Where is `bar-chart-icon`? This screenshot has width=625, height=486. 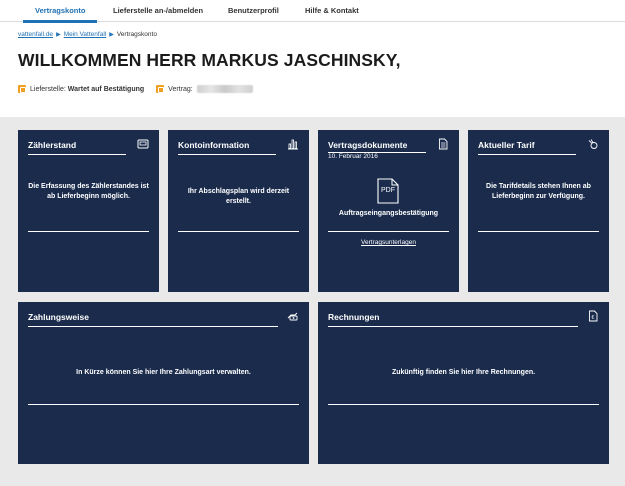 bar-chart-icon is located at coordinates (293, 144).